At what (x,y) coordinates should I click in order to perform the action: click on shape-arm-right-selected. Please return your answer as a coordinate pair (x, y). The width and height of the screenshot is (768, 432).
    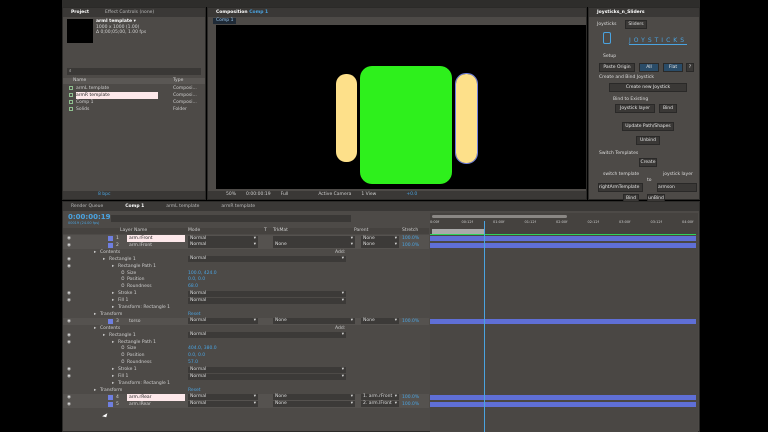
    Looking at the image, I should click on (466, 118).